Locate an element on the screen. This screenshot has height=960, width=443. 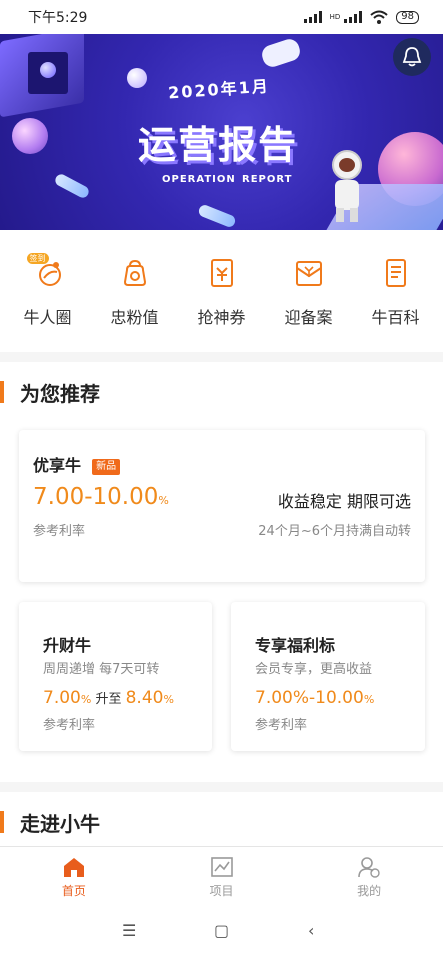
bottom-tab-bar: 首页 项目 我的 is located at coordinates (221, 876).